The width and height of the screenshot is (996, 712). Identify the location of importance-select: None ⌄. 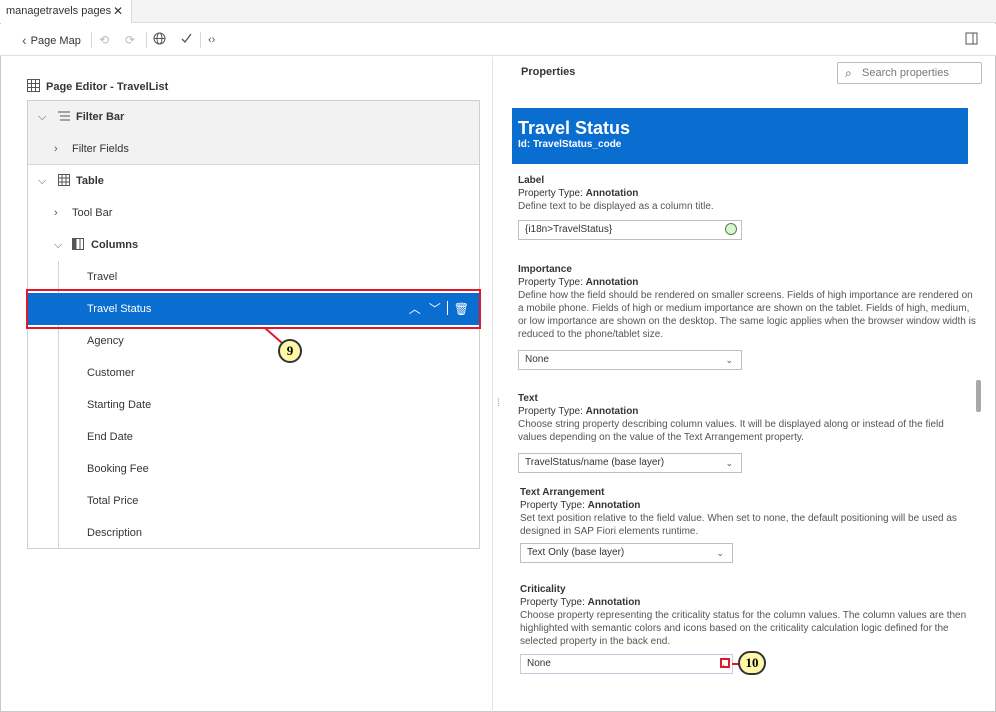
(630, 360).